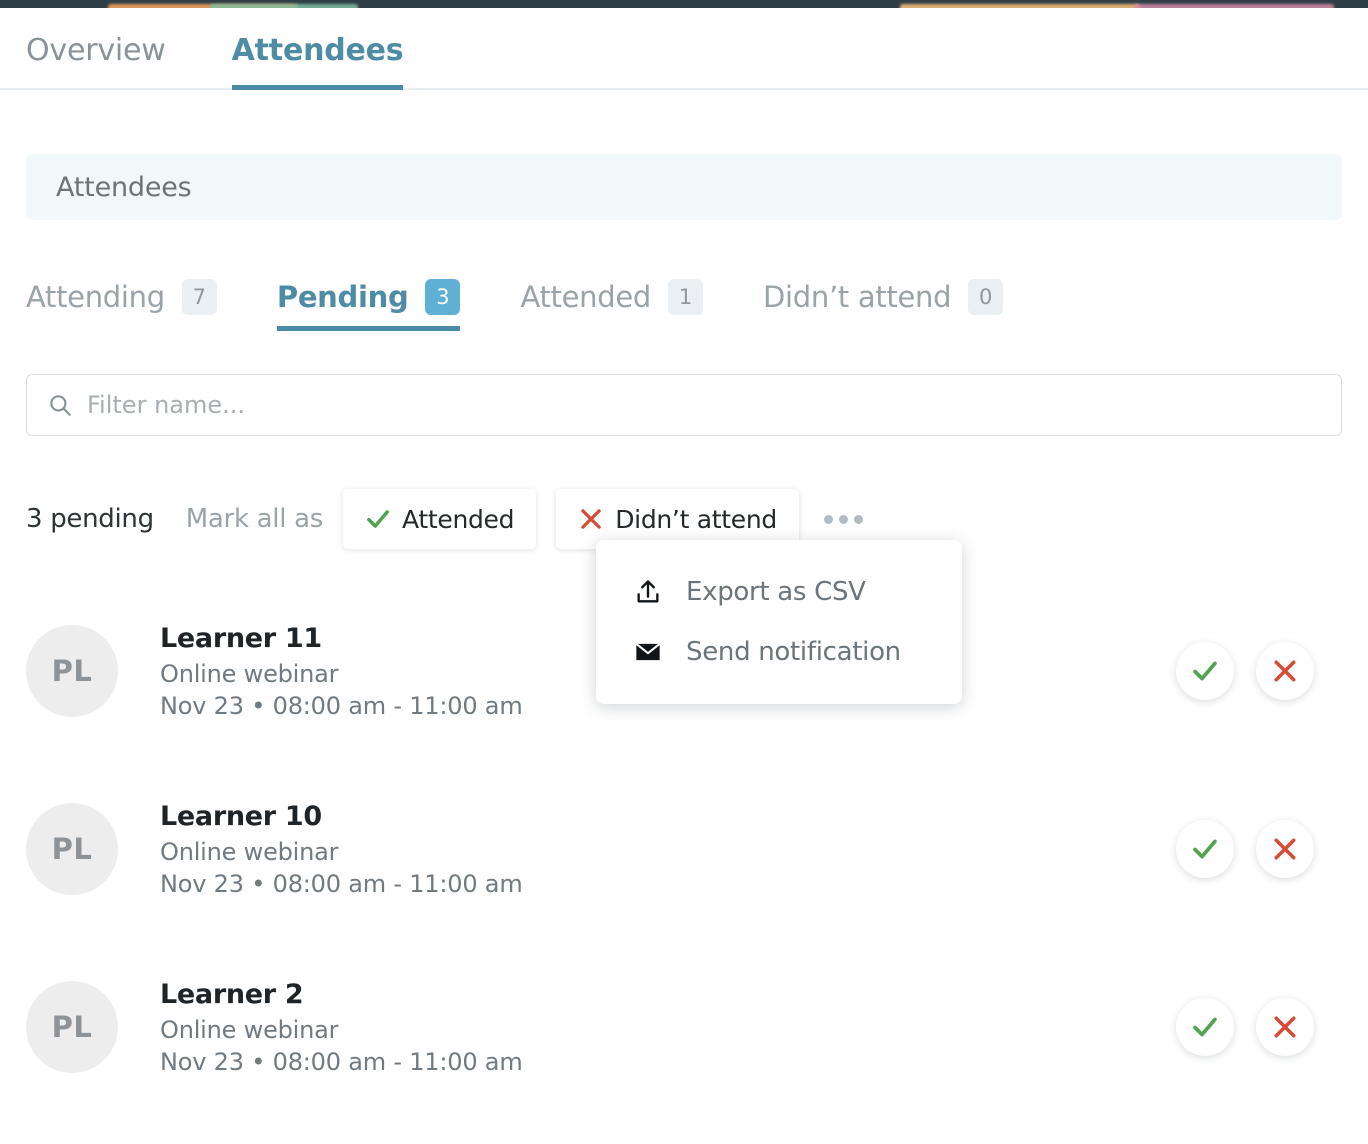  Describe the element at coordinates (793, 652) in the screenshot. I see `menu-item-send-notification-label: Send notification` at that location.